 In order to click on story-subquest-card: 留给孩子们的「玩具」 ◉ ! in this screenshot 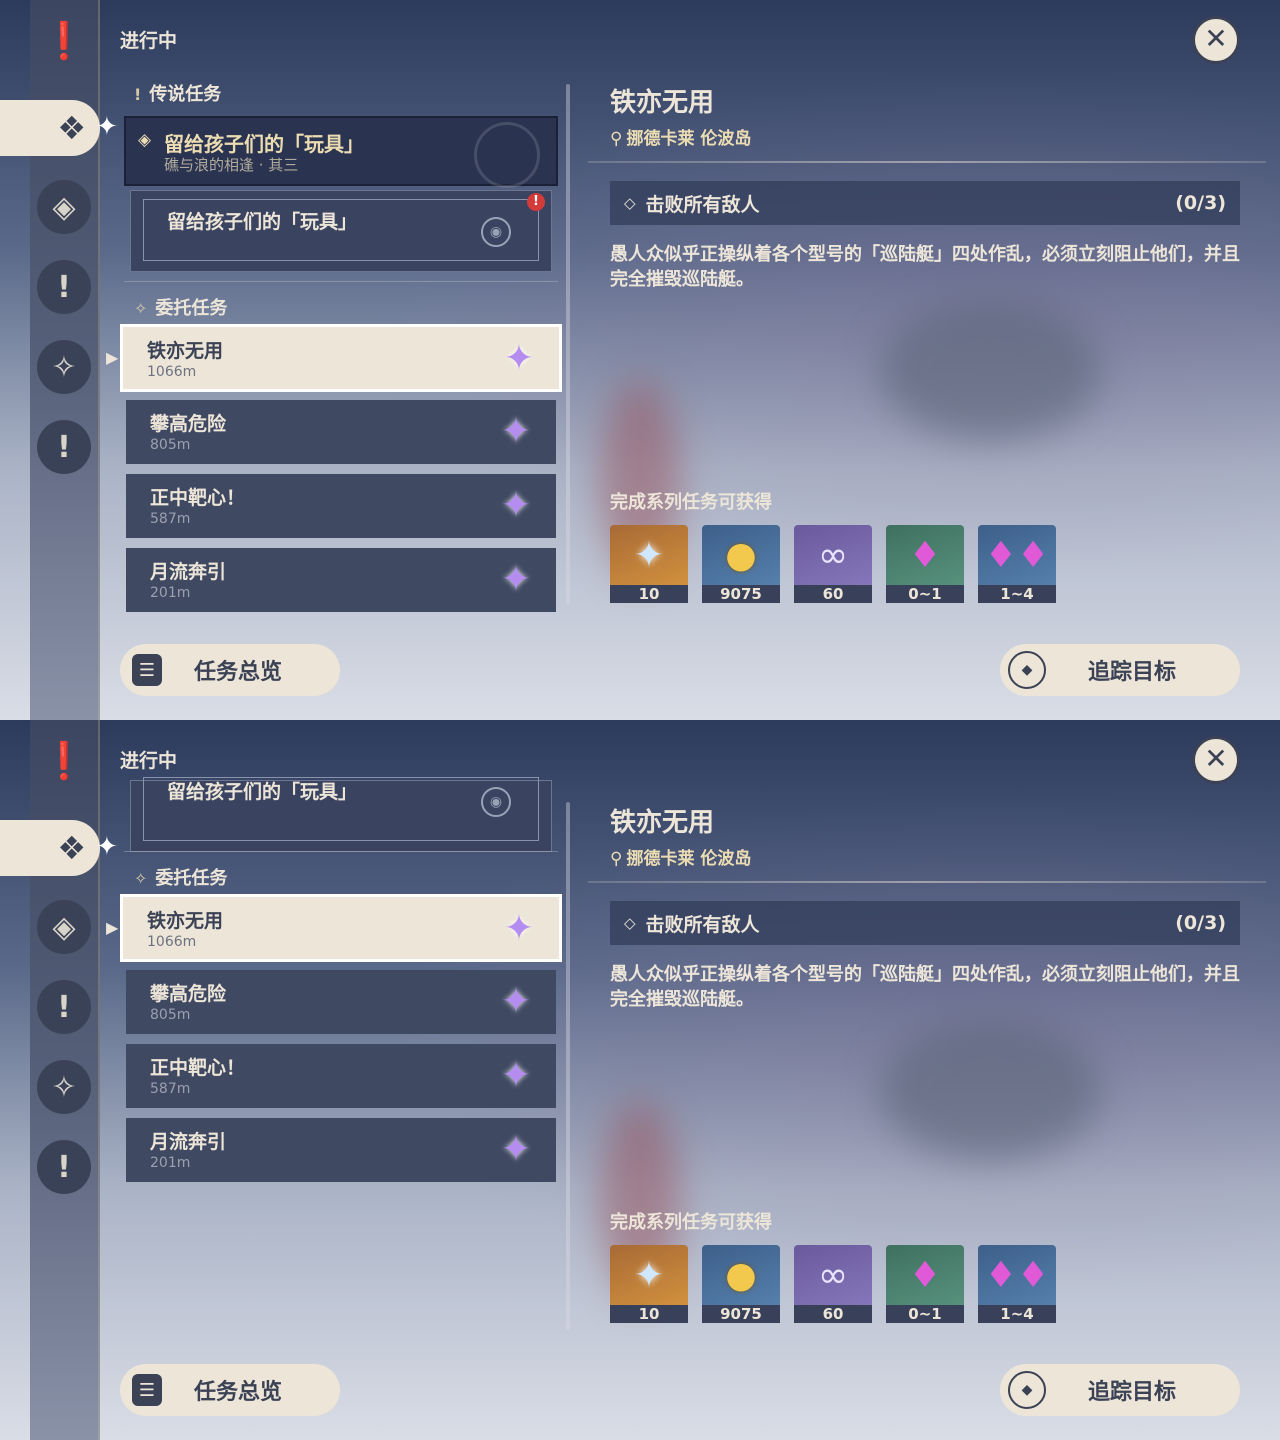, I will do `click(341, 231)`.